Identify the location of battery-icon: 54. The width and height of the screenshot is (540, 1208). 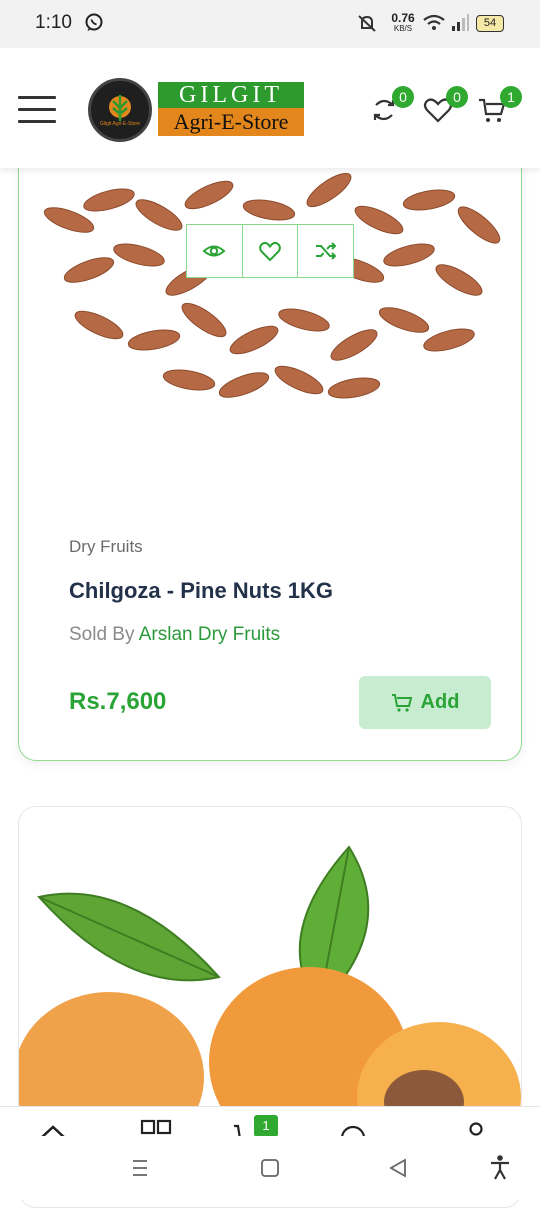
(490, 23).